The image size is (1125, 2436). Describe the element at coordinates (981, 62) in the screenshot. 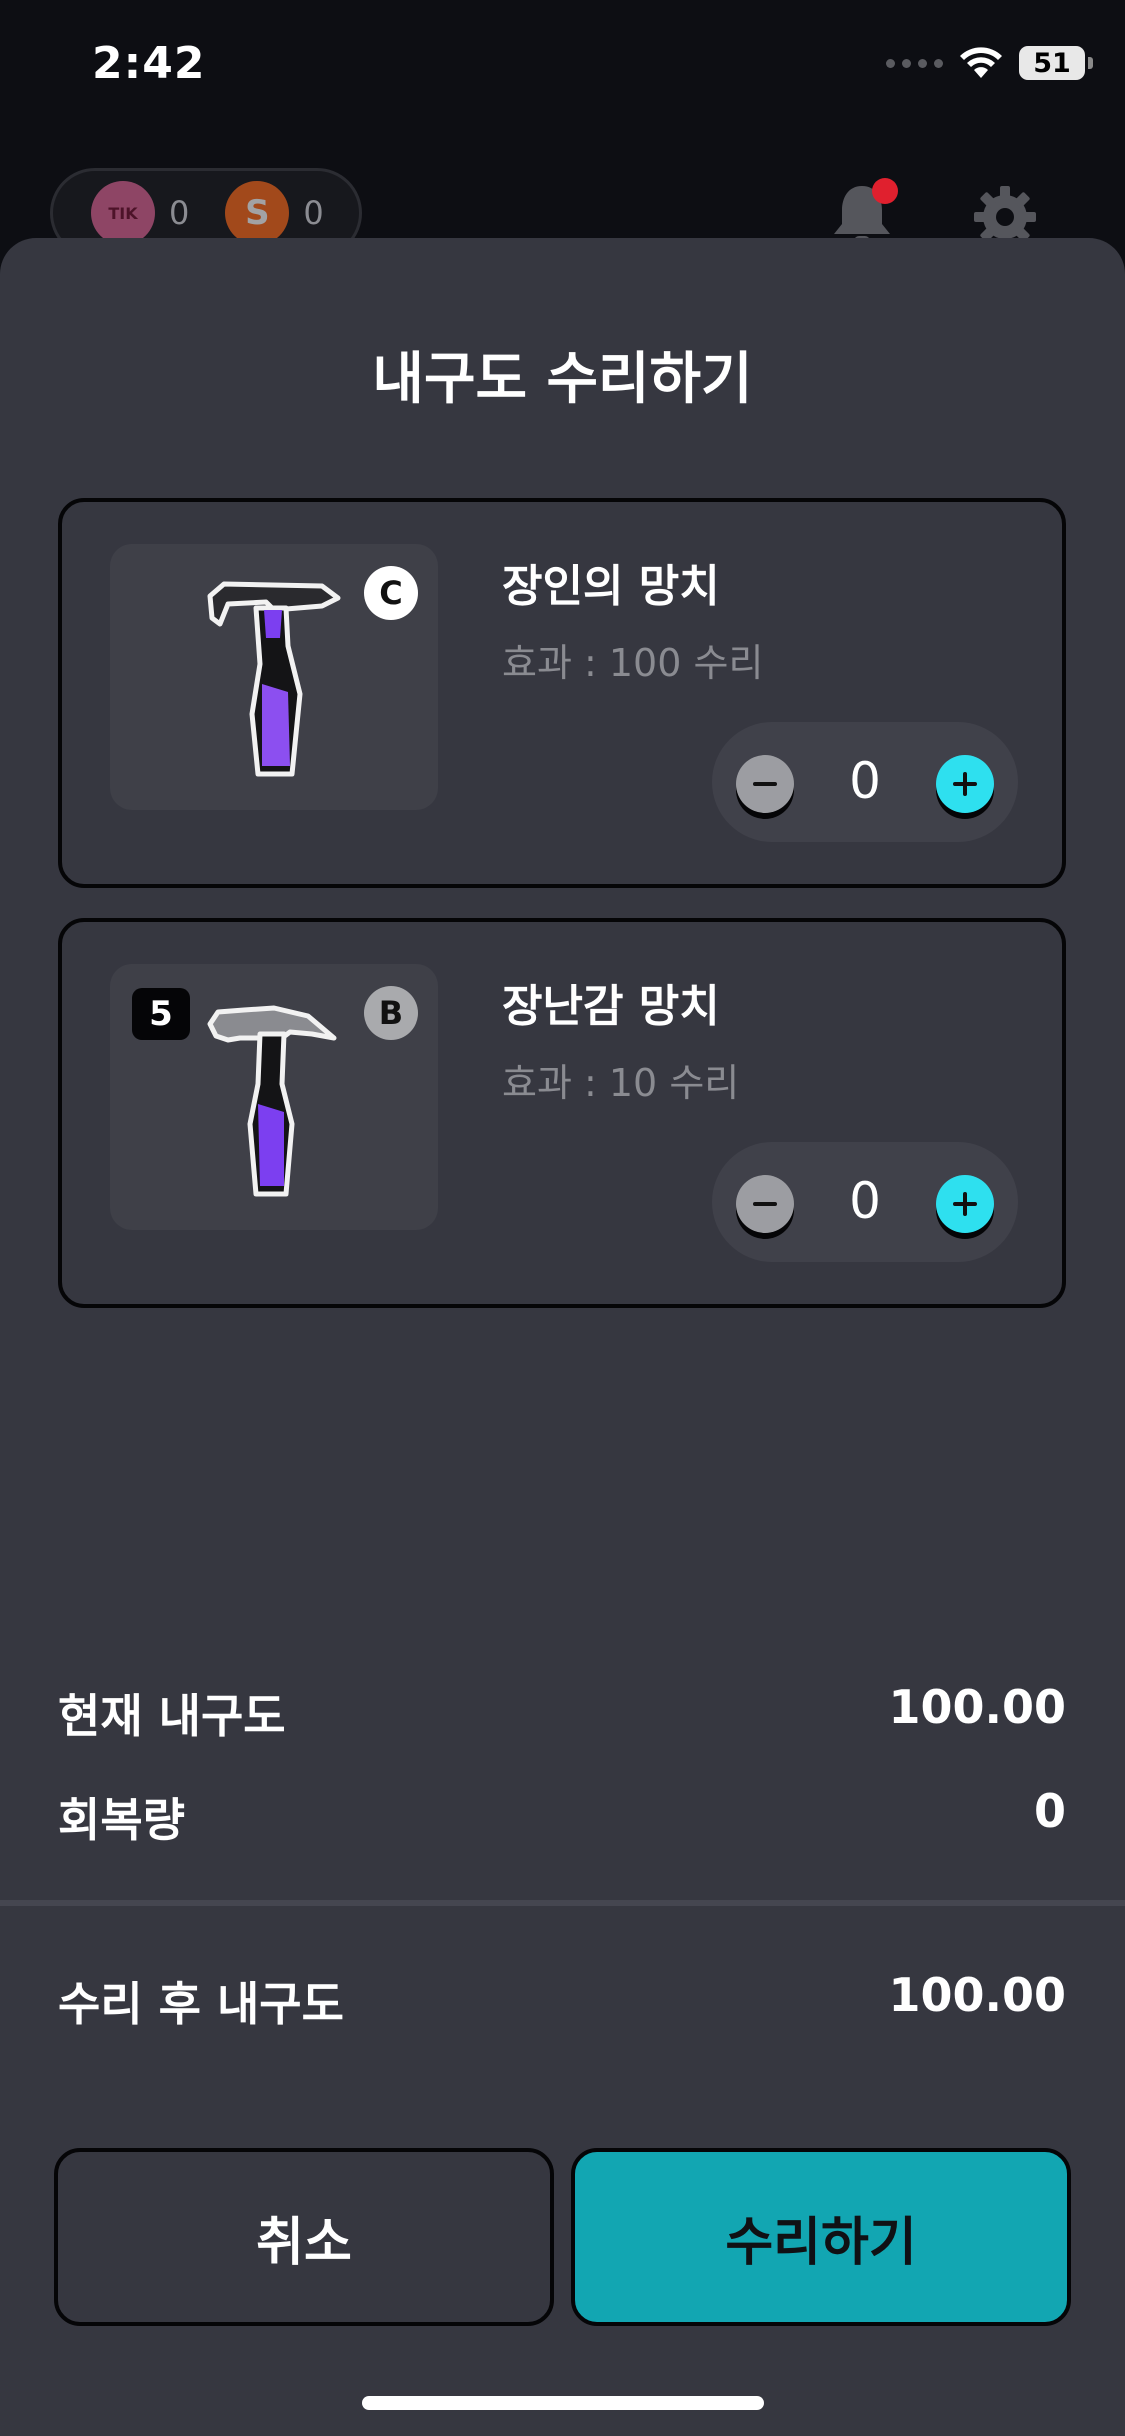

I see `wifi-icon` at that location.